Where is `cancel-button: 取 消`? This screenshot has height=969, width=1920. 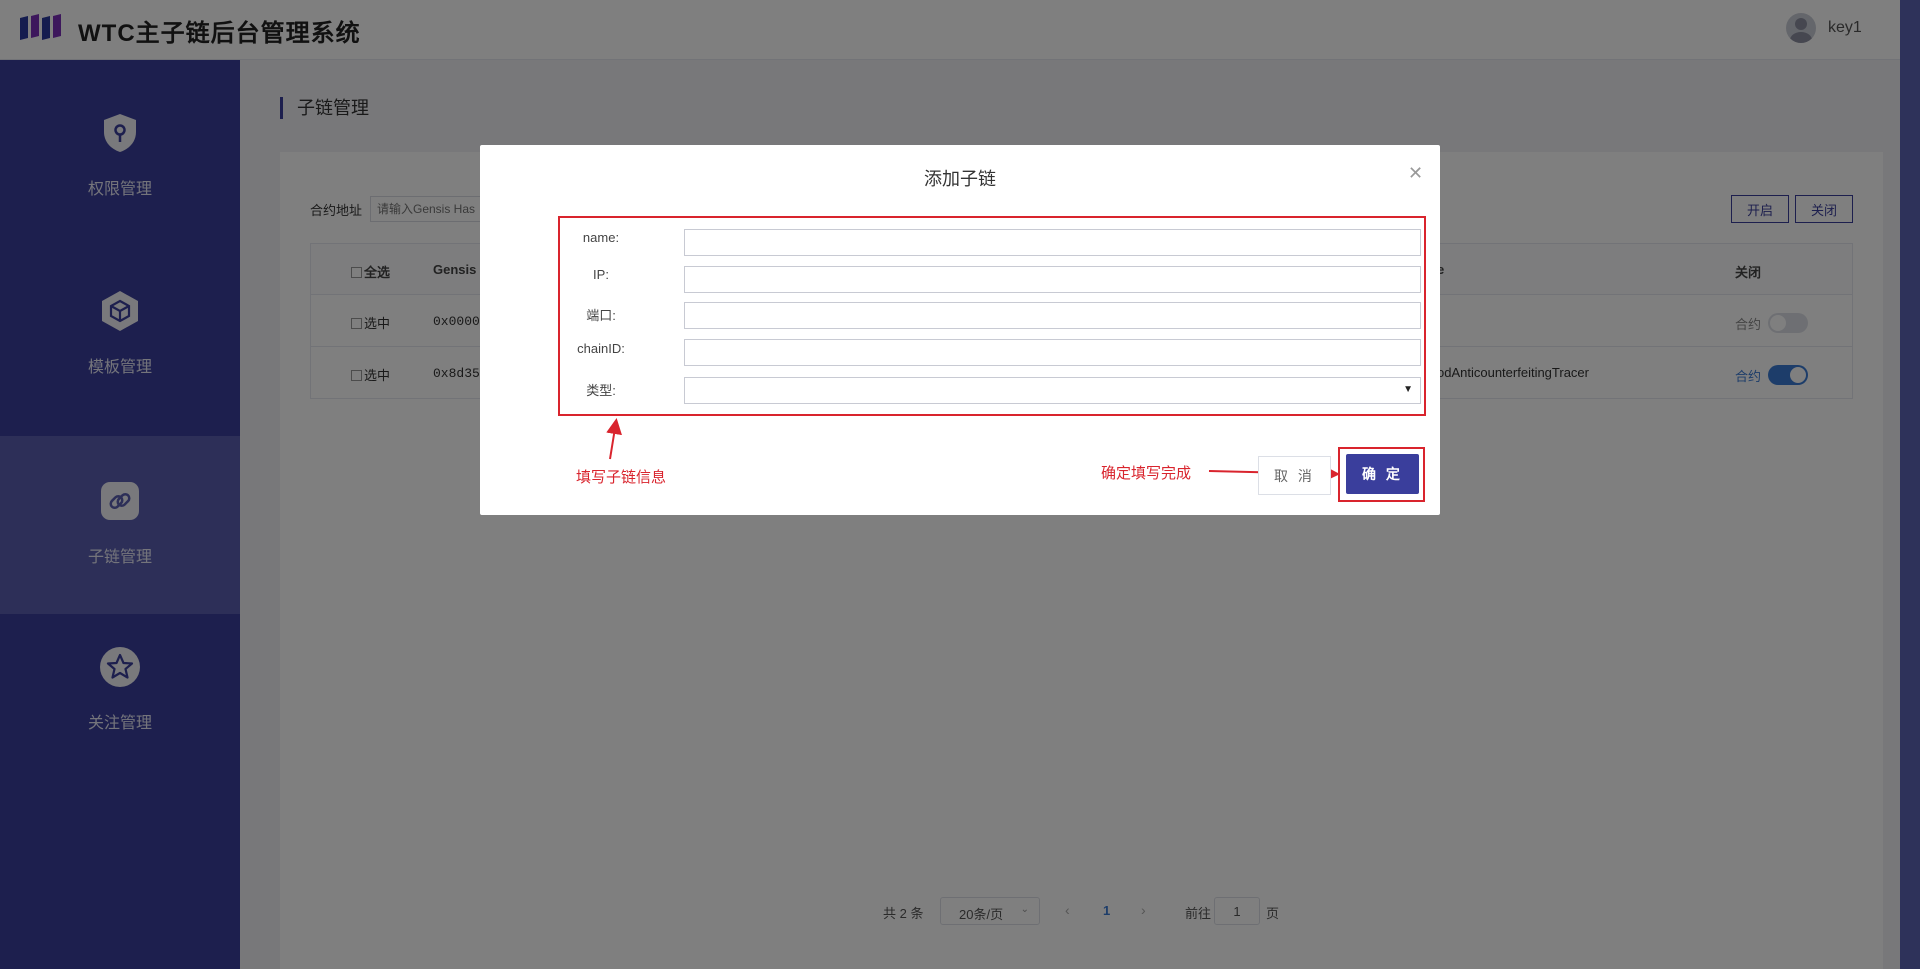 cancel-button: 取 消 is located at coordinates (1294, 475).